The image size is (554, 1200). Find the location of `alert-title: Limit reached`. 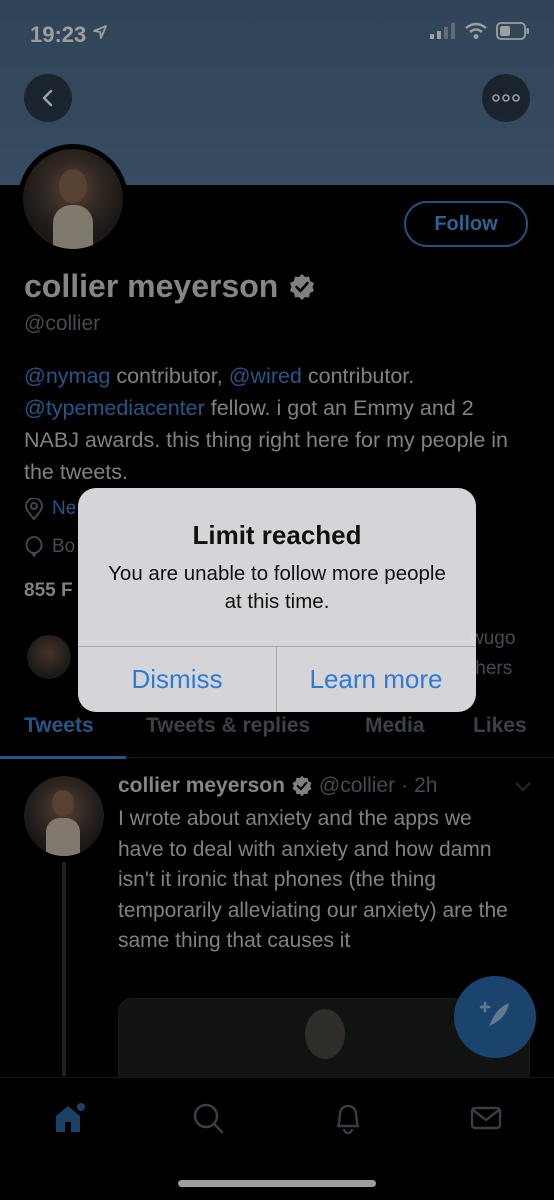

alert-title: Limit reached is located at coordinates (277, 535).